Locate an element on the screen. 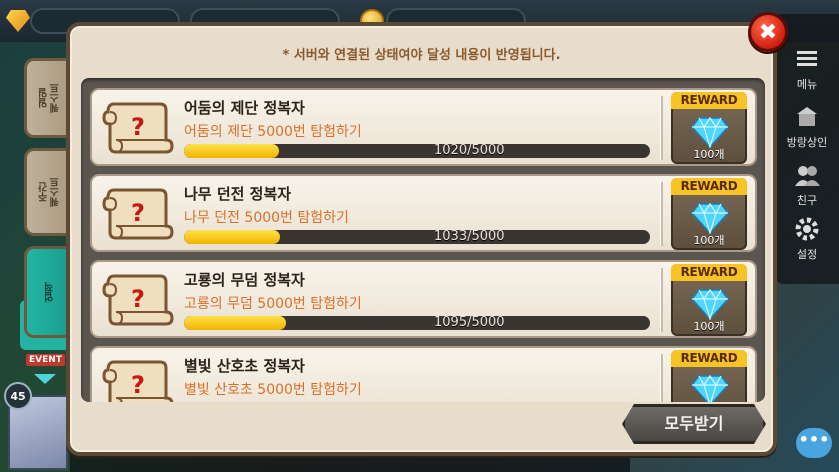 The width and height of the screenshot is (839, 472). reward-box: REWARD is located at coordinates (709, 376).